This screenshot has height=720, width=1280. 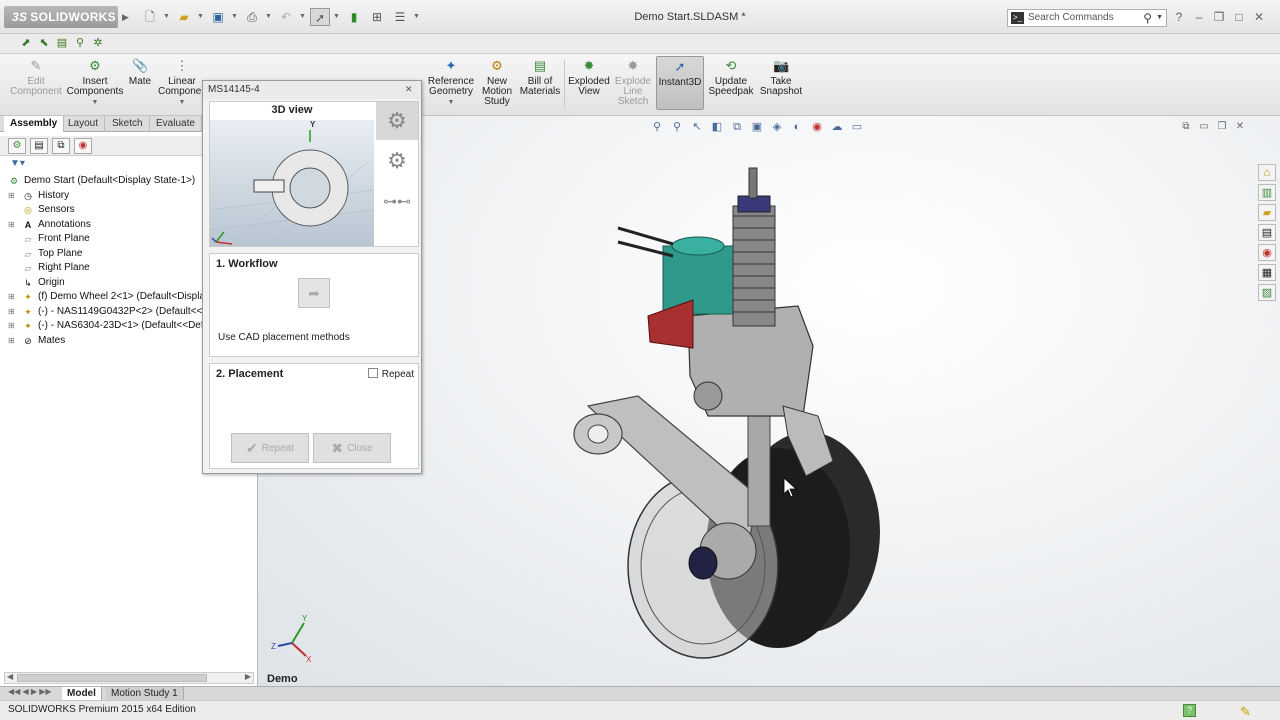 I want to click on insert-components-button: ⚙ Insert Components ▼, so click(x=95, y=83).